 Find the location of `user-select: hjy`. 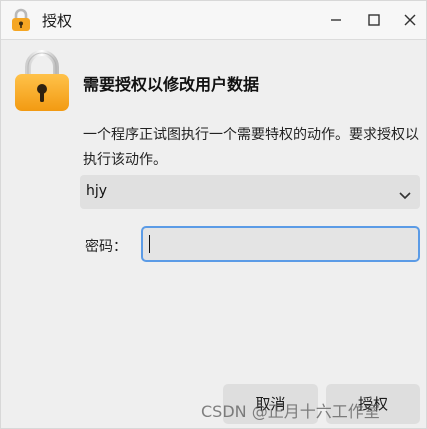

user-select: hjy is located at coordinates (250, 192).